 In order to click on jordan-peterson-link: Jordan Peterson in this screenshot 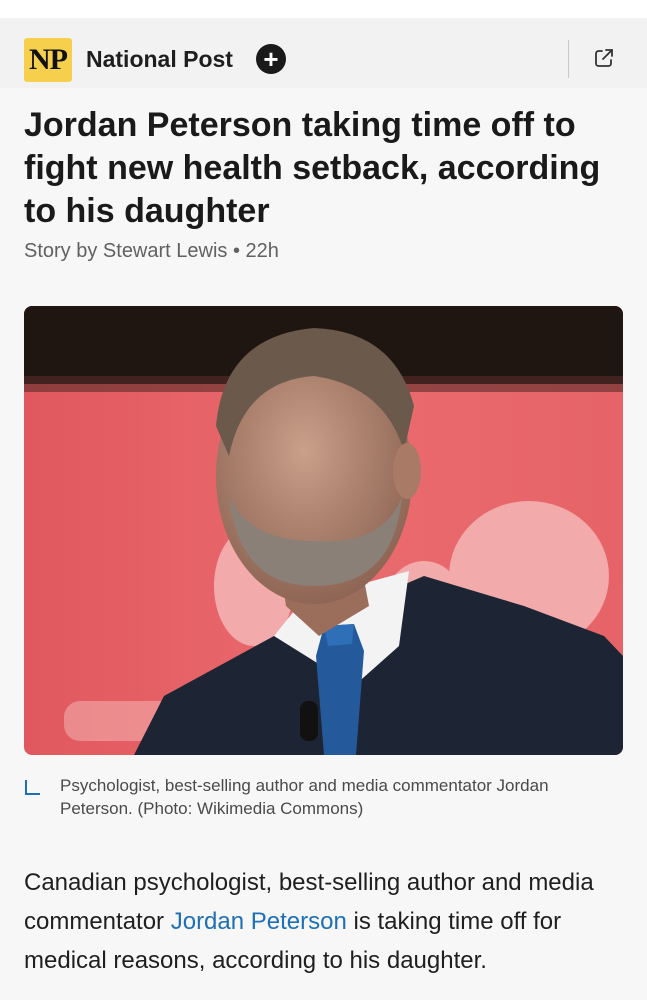, I will do `click(259, 921)`.